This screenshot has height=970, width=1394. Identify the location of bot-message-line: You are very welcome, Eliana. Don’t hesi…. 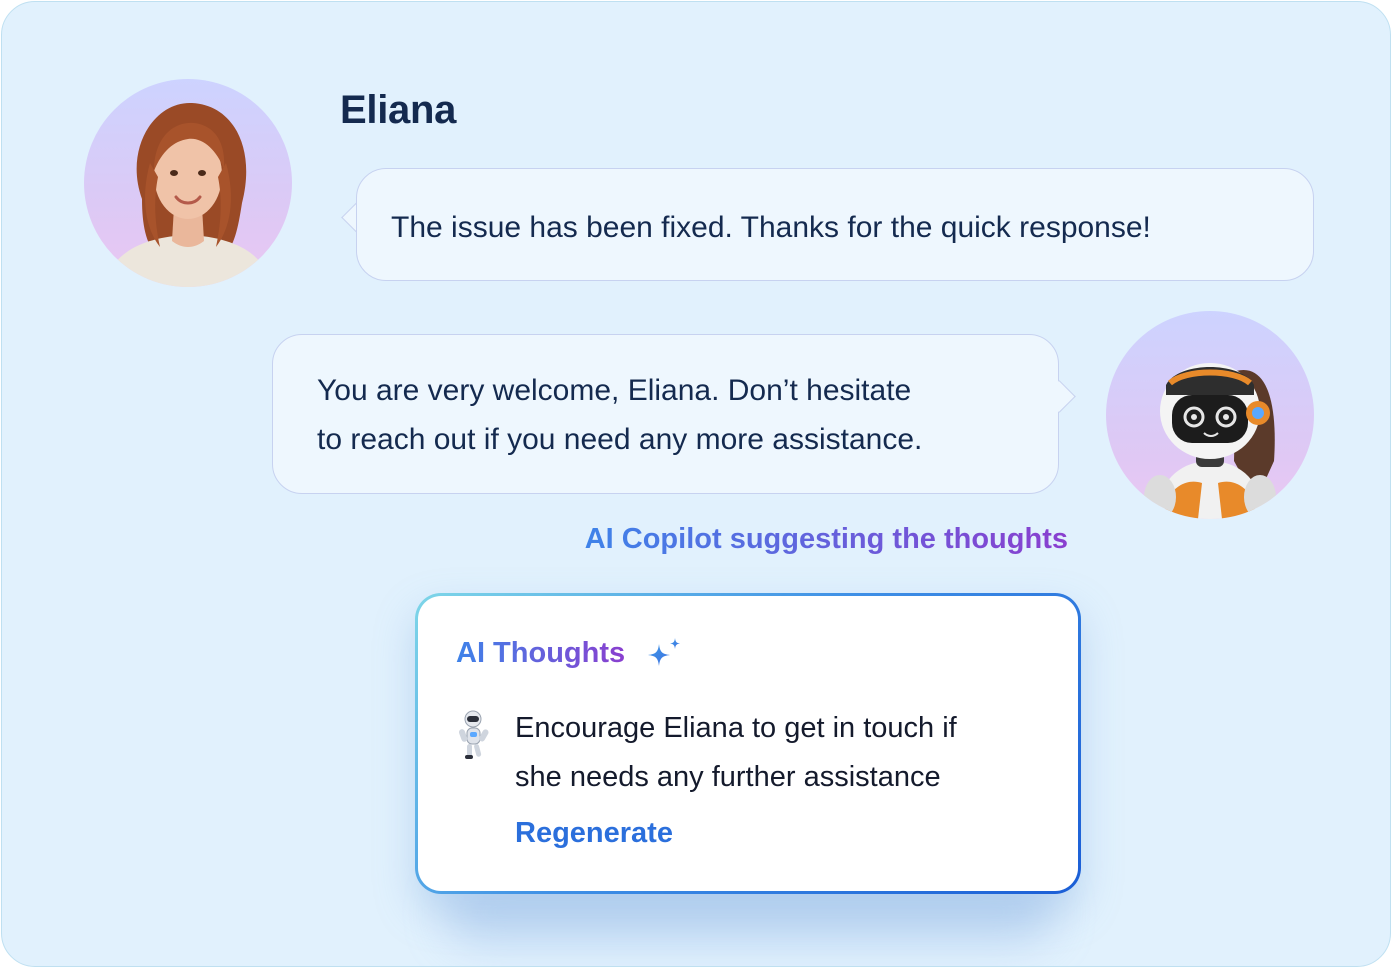
(614, 390).